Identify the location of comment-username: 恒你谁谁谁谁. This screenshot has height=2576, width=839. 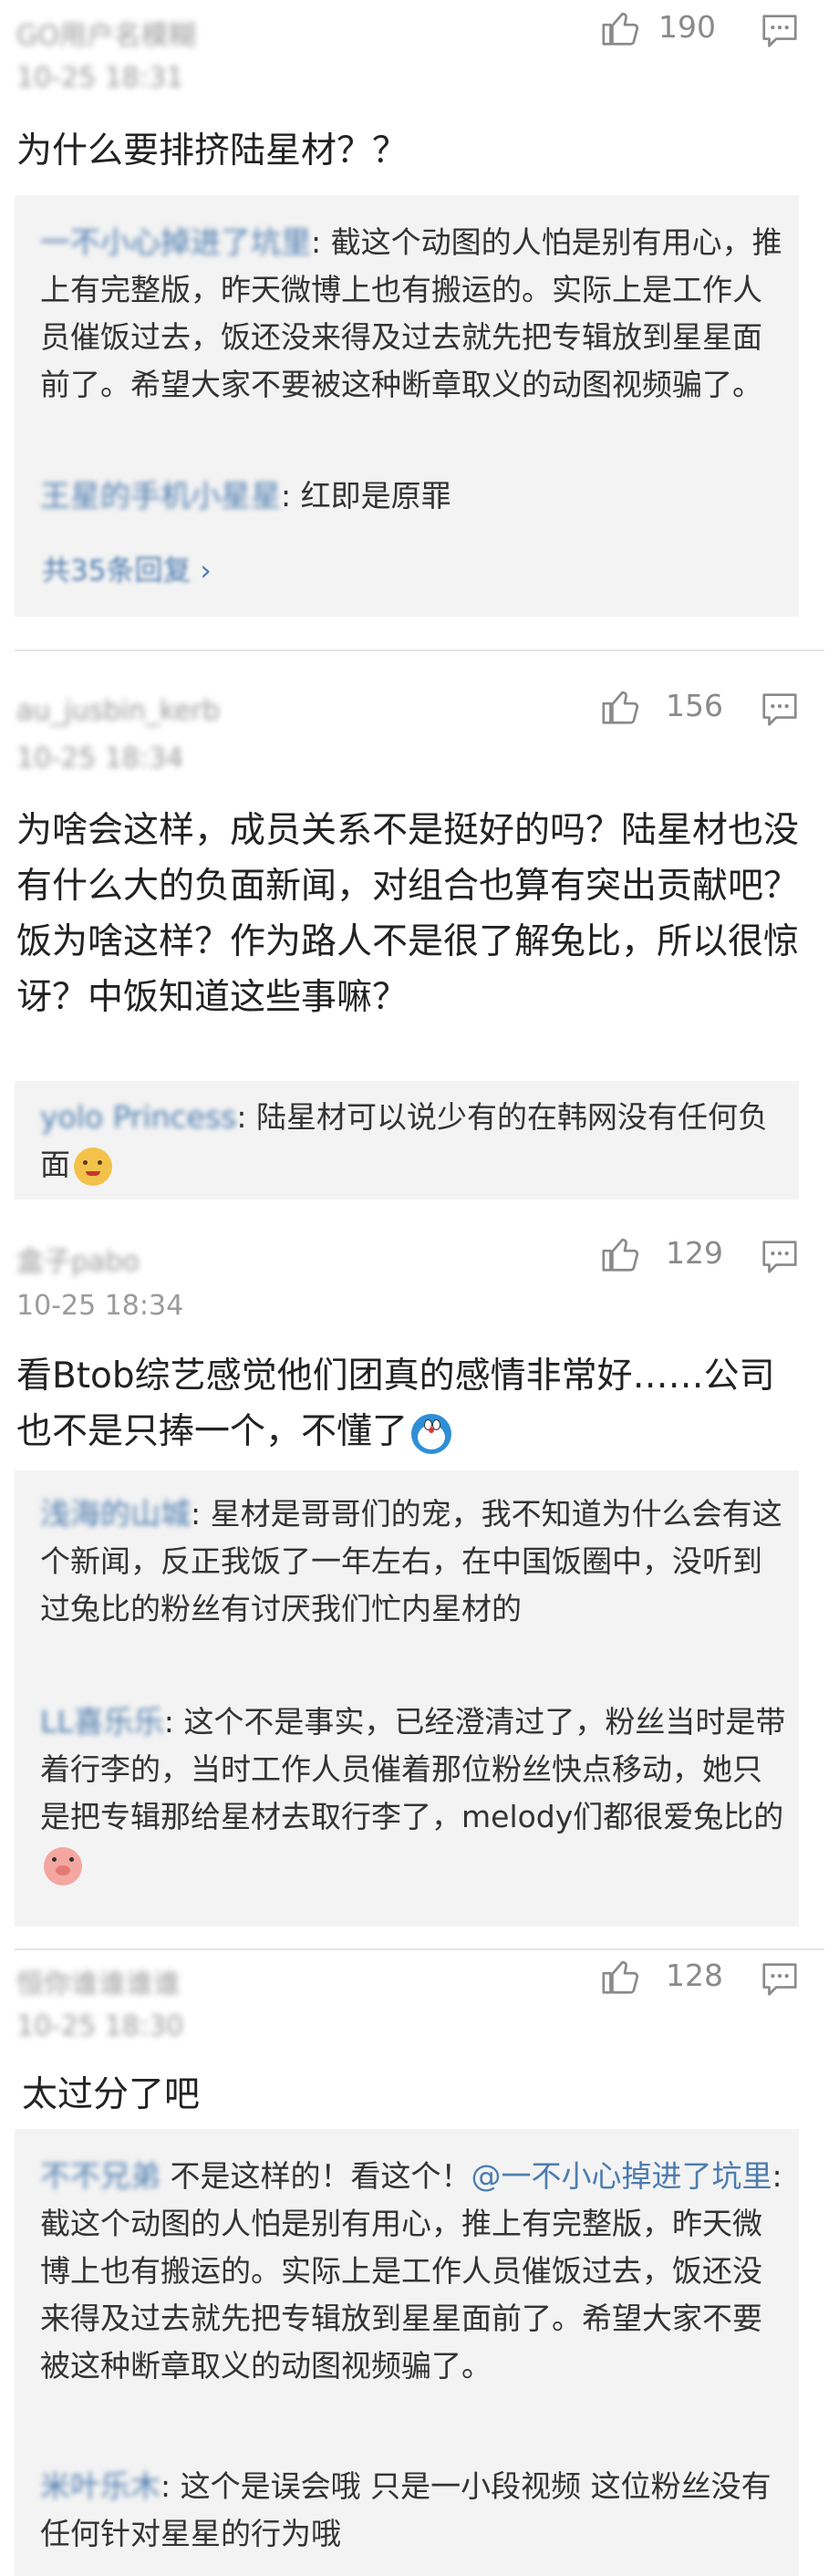
(98, 1981).